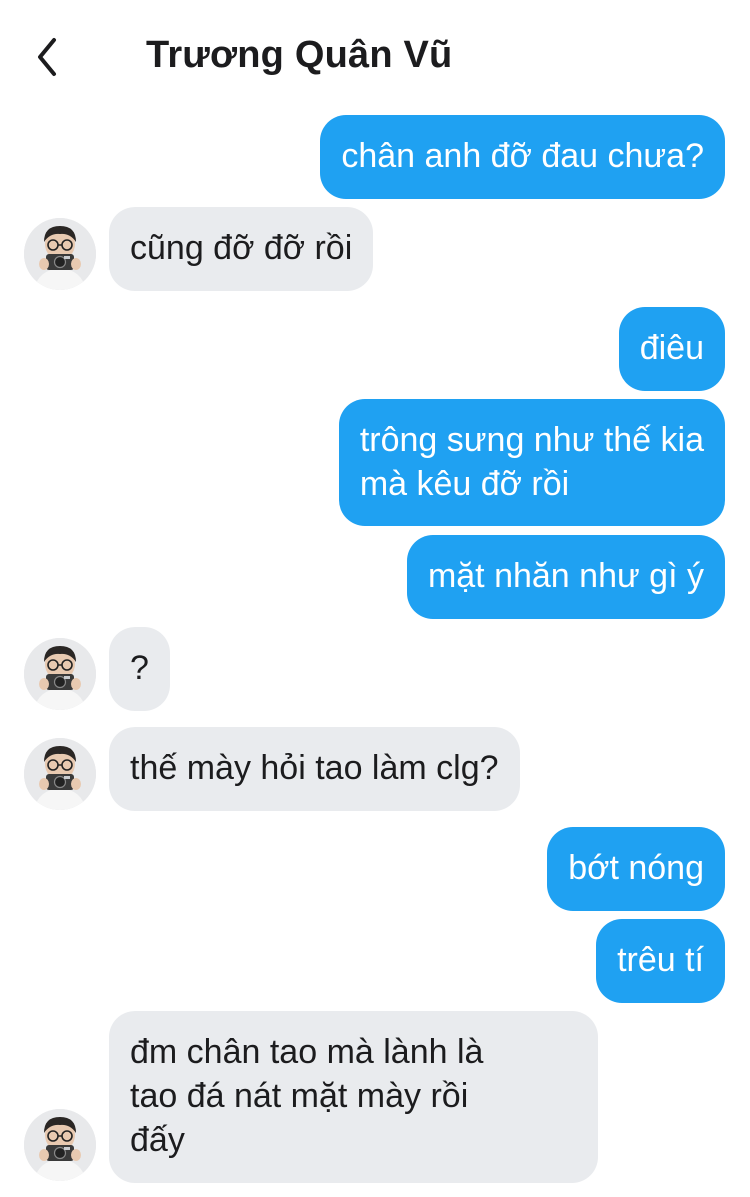 This screenshot has height=1197, width=750. What do you see at coordinates (314, 769) in the screenshot?
I see `incoming-message-bubble: thế mày hỏi tao làm clg?` at bounding box center [314, 769].